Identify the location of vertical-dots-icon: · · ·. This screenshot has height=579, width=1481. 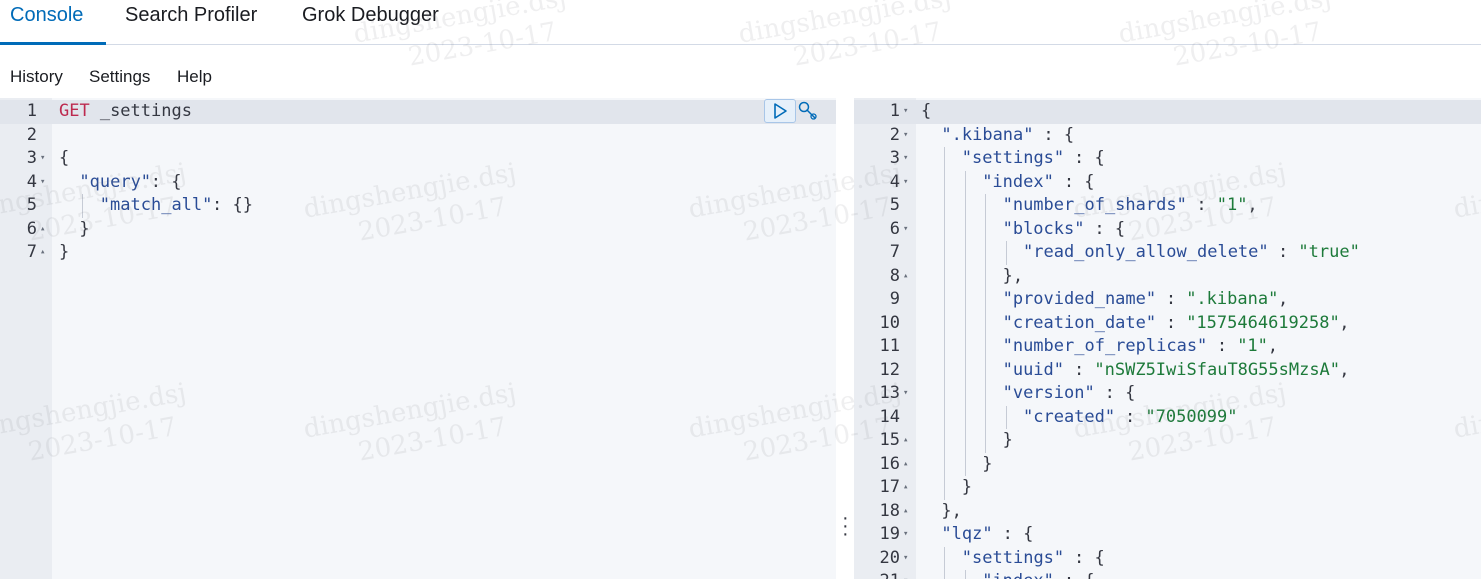
(845, 526).